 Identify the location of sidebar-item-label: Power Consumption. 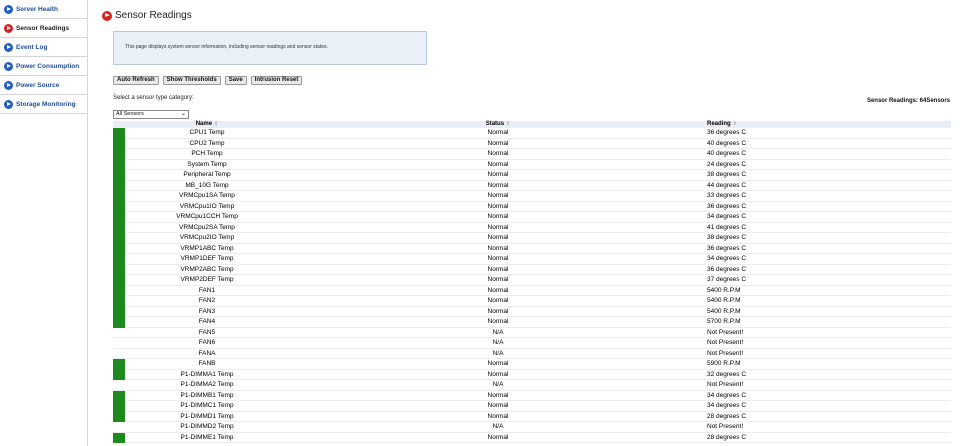
(48, 66).